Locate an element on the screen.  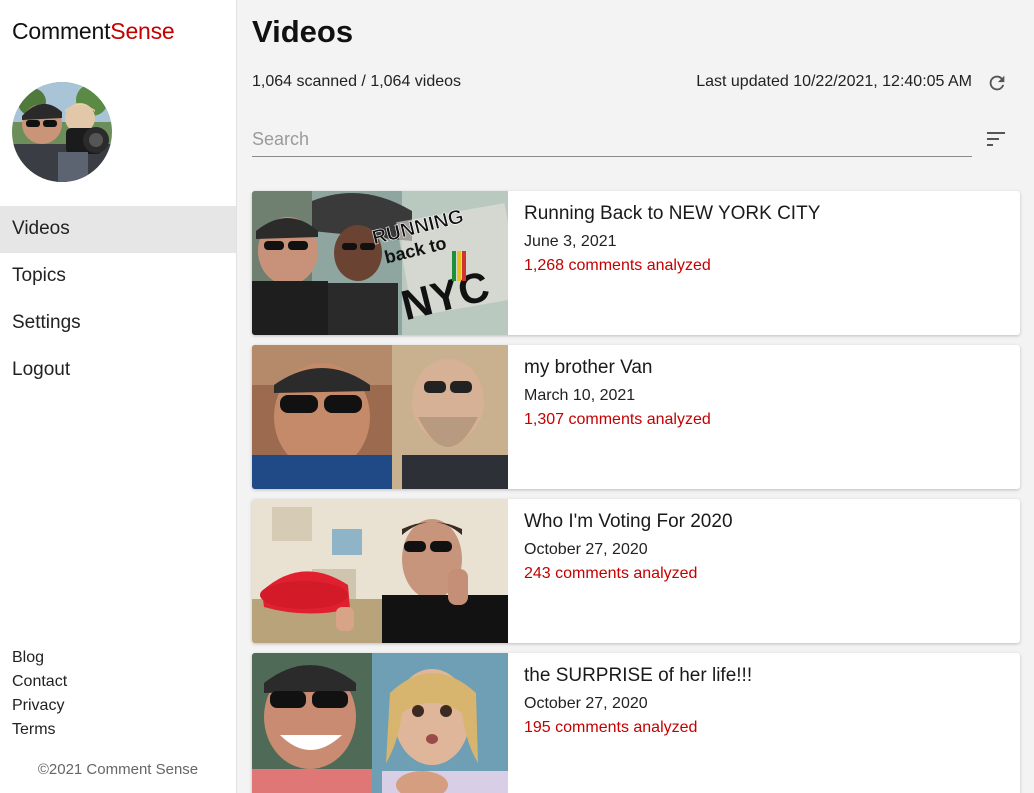
footer-links: Blog Contact Privacy Terms is located at coordinates (39, 694).